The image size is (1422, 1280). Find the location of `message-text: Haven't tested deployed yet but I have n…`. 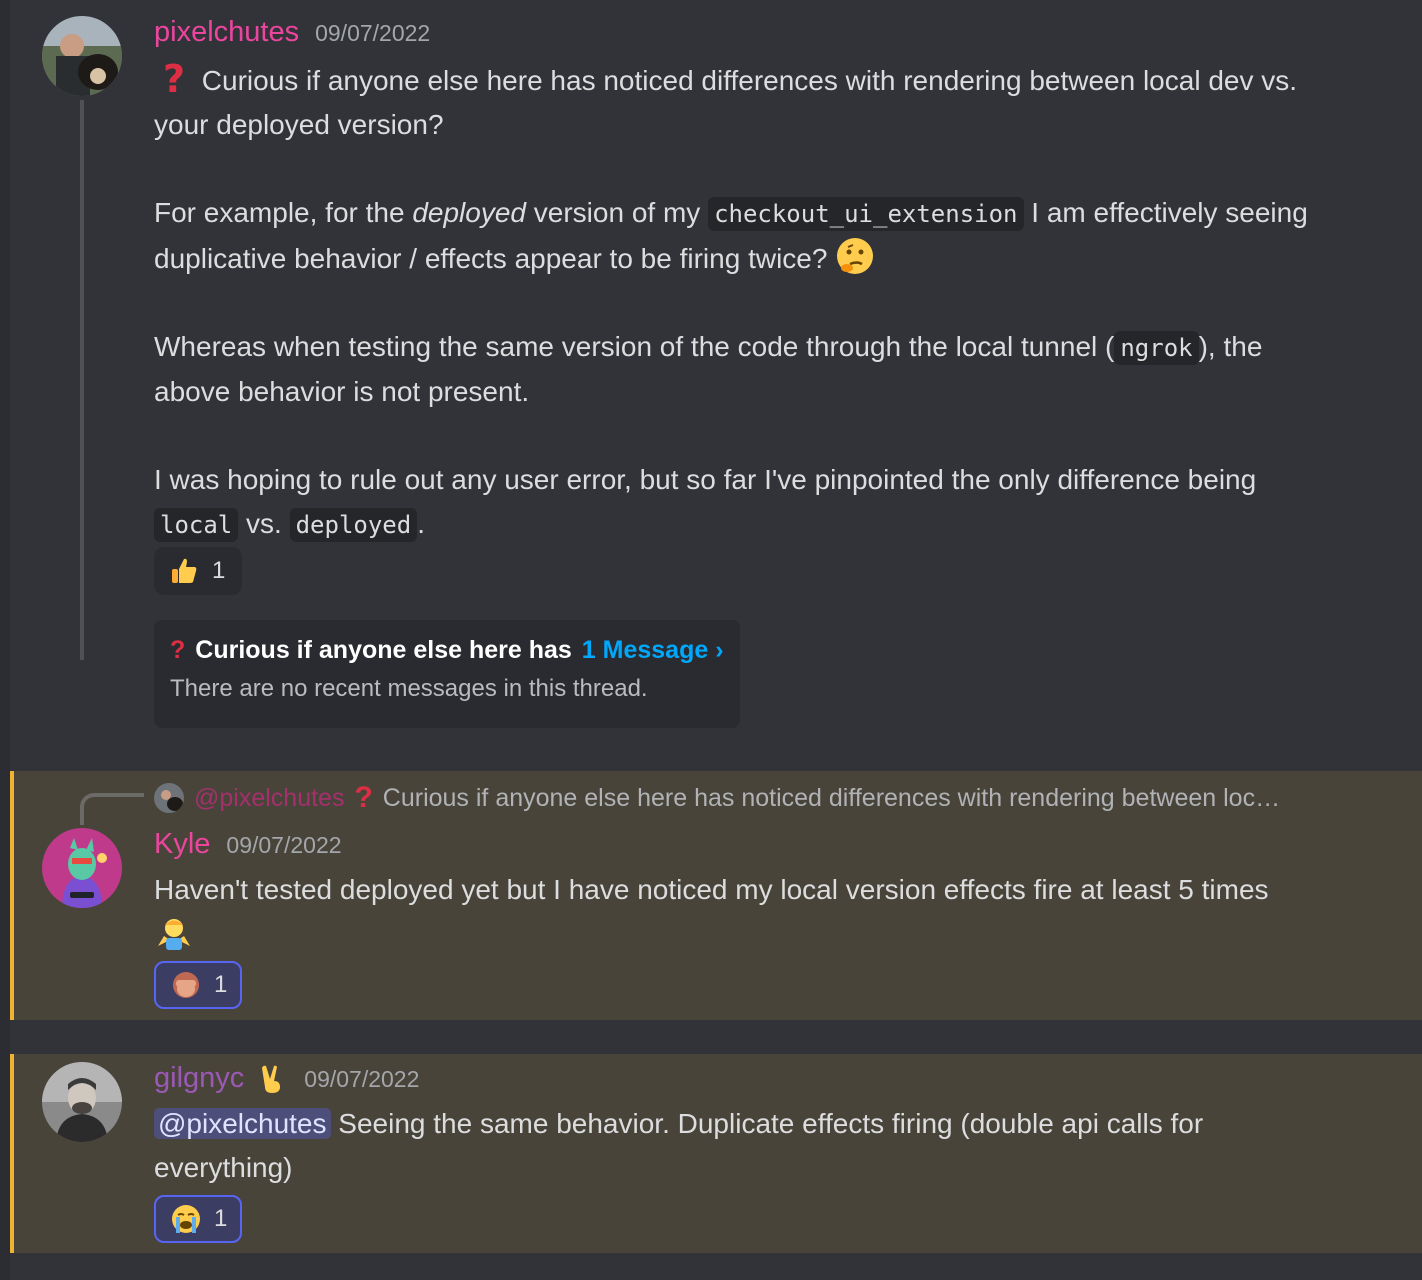

message-text: Haven't tested deployed yet but I have n… is located at coordinates (711, 889).